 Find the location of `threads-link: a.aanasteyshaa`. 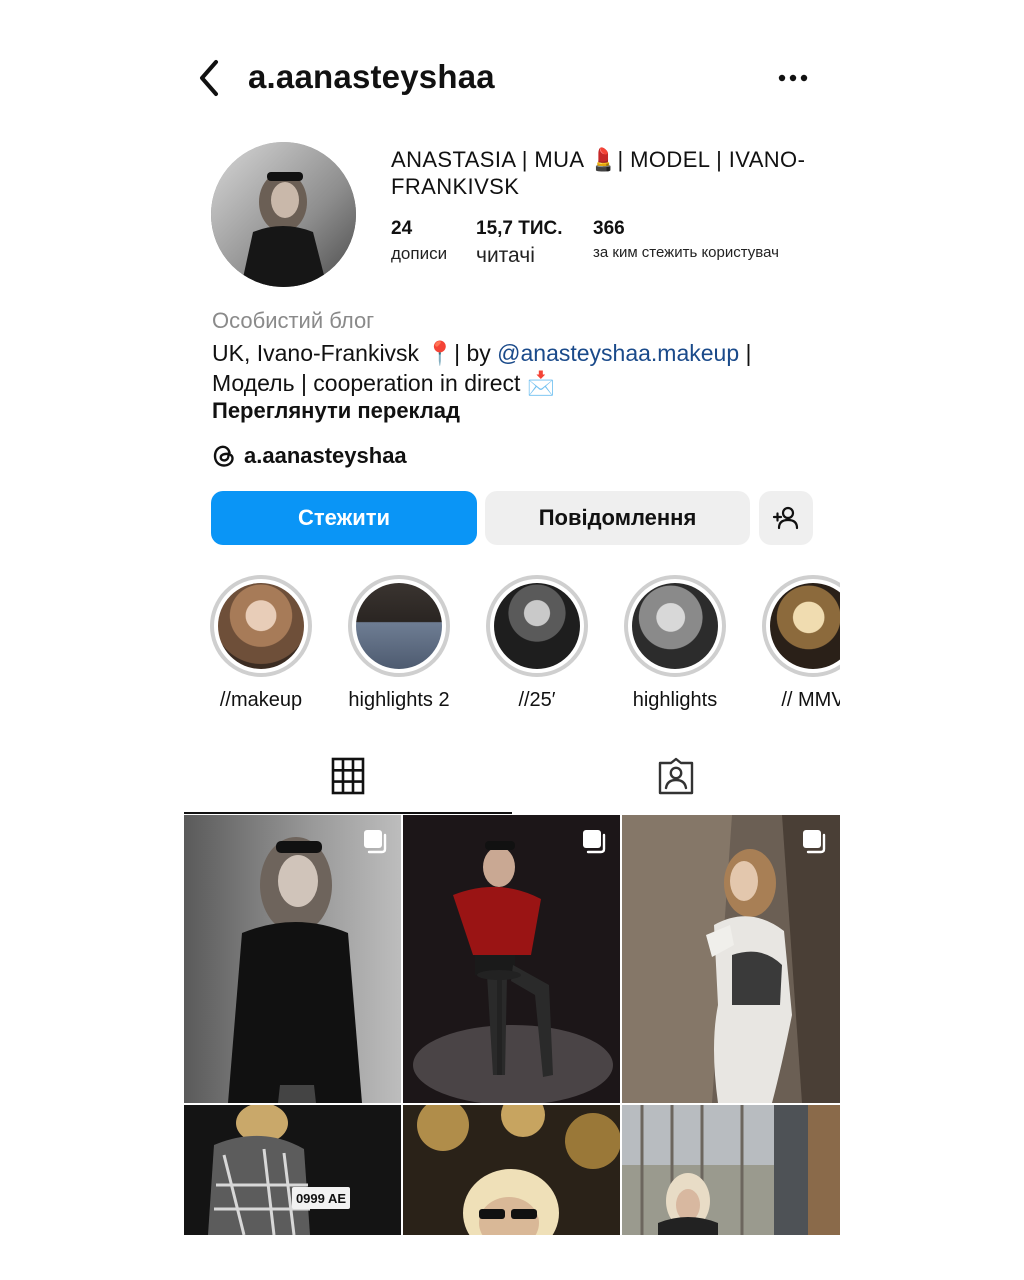

threads-link: a.aanasteyshaa is located at coordinates (309, 456).